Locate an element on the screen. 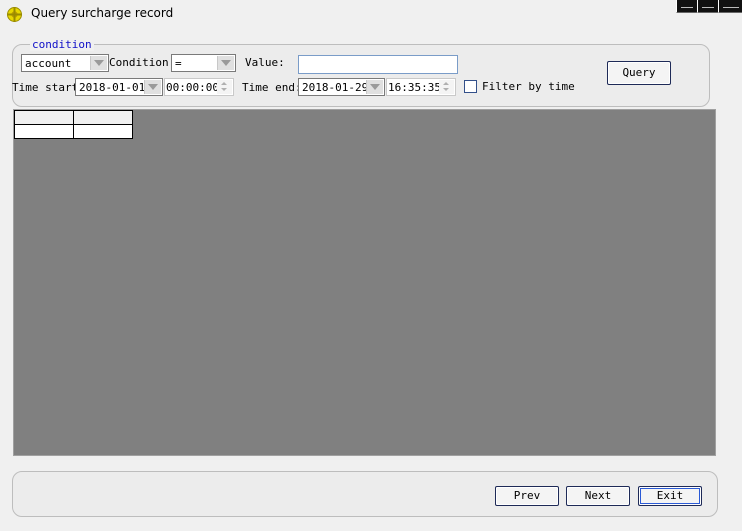 Image resolution: width=742 pixels, height=531 pixels. end-time-spinner: 16:35:35 is located at coordinates (421, 87).